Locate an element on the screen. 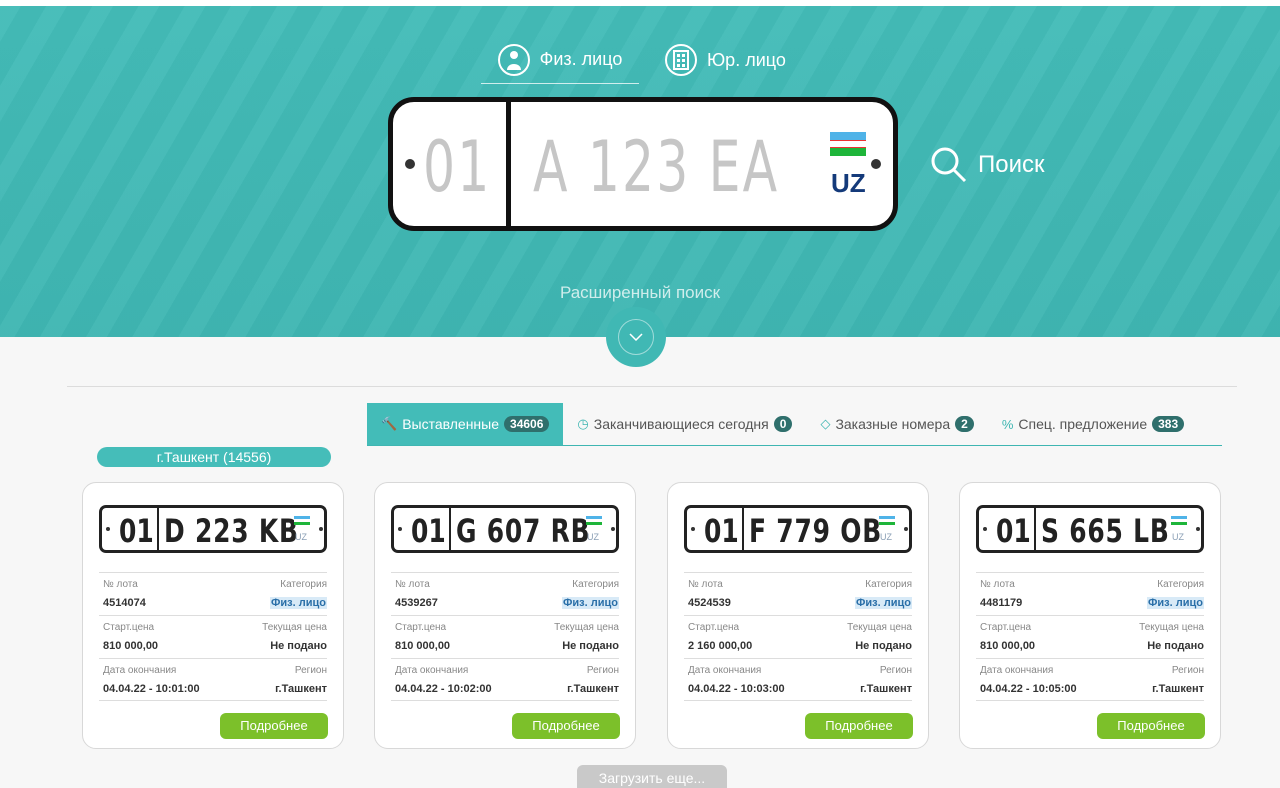 The height and width of the screenshot is (788, 1280). lot-no-value: 4524539 is located at coordinates (709, 603).